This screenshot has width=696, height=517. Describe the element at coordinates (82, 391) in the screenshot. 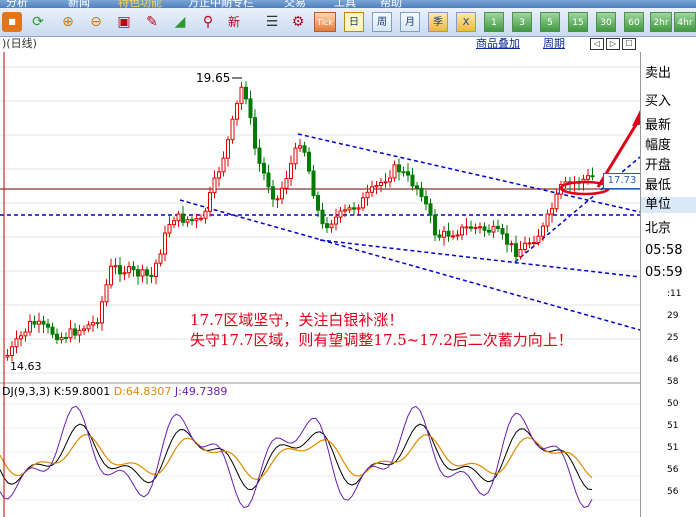

I see `kdj-k-value: K:59.8001` at that location.